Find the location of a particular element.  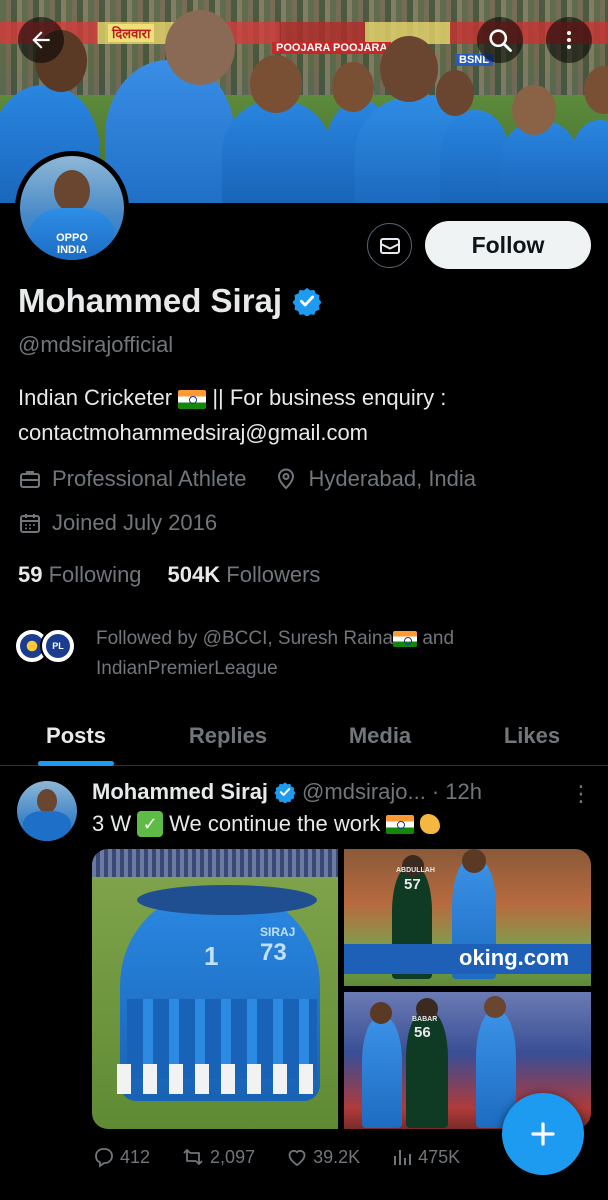

tab-posts: Posts is located at coordinates (76, 735).